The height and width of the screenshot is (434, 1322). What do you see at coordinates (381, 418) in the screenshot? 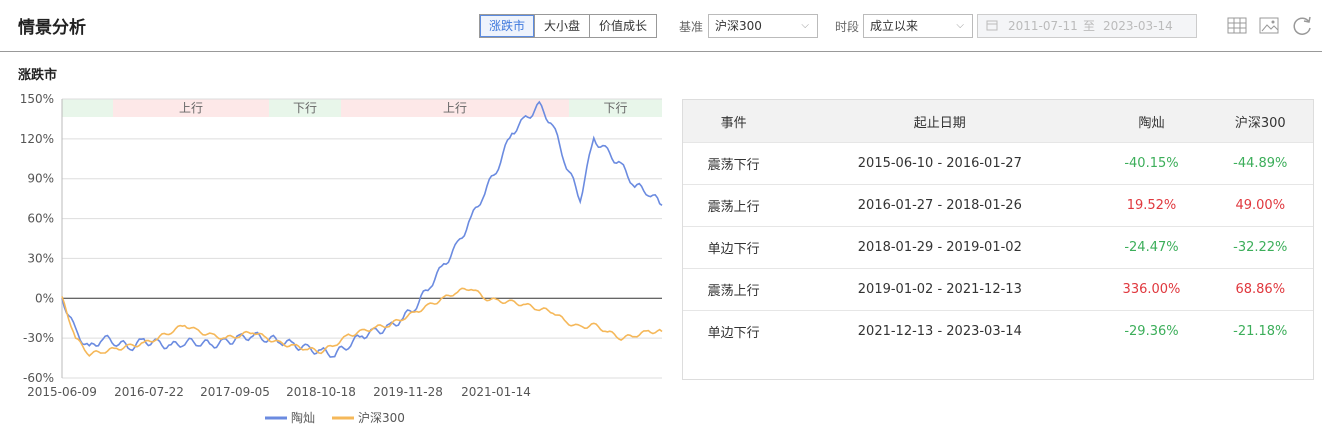
I see `legend-label: 沪深300` at bounding box center [381, 418].